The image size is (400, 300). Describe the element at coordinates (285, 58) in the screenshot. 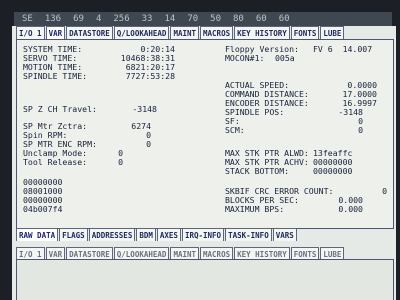

I see `mocon-value: 005a` at that location.